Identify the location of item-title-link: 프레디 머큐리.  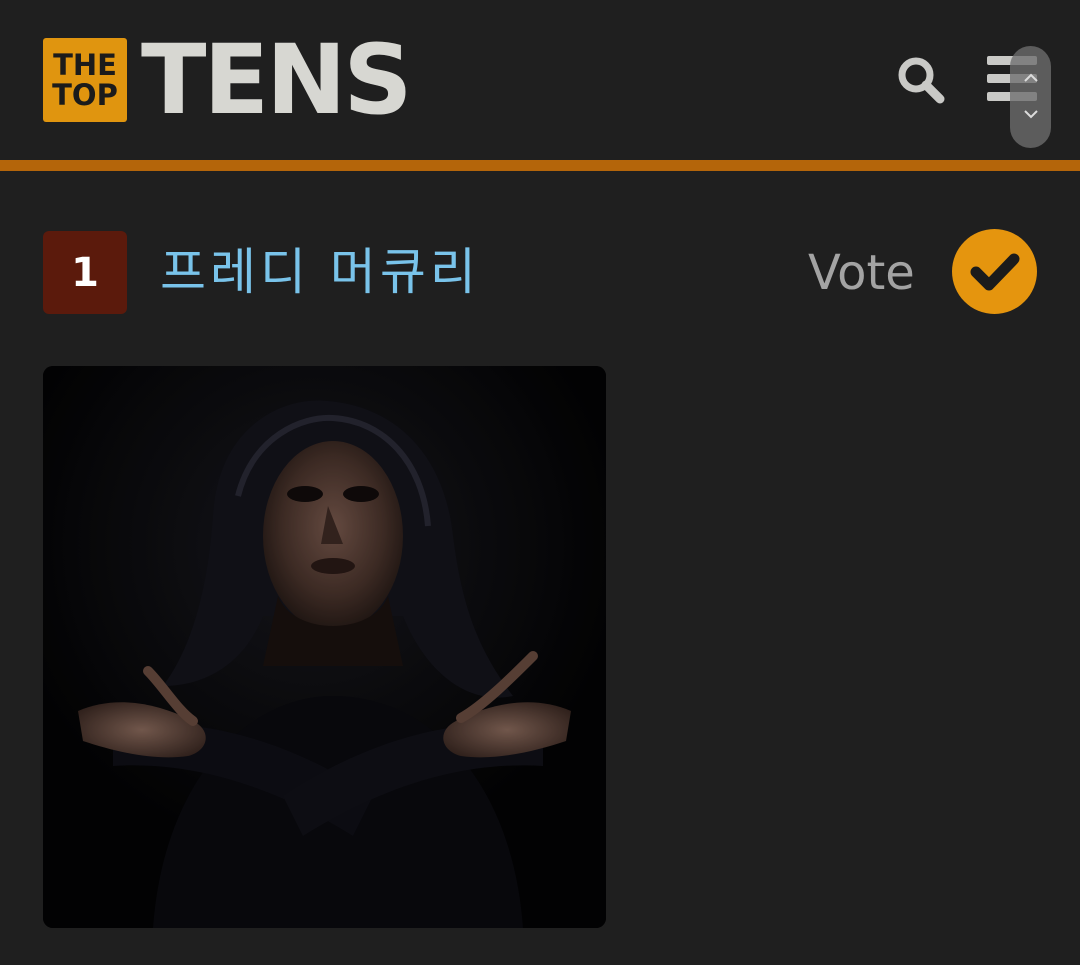
(320, 272).